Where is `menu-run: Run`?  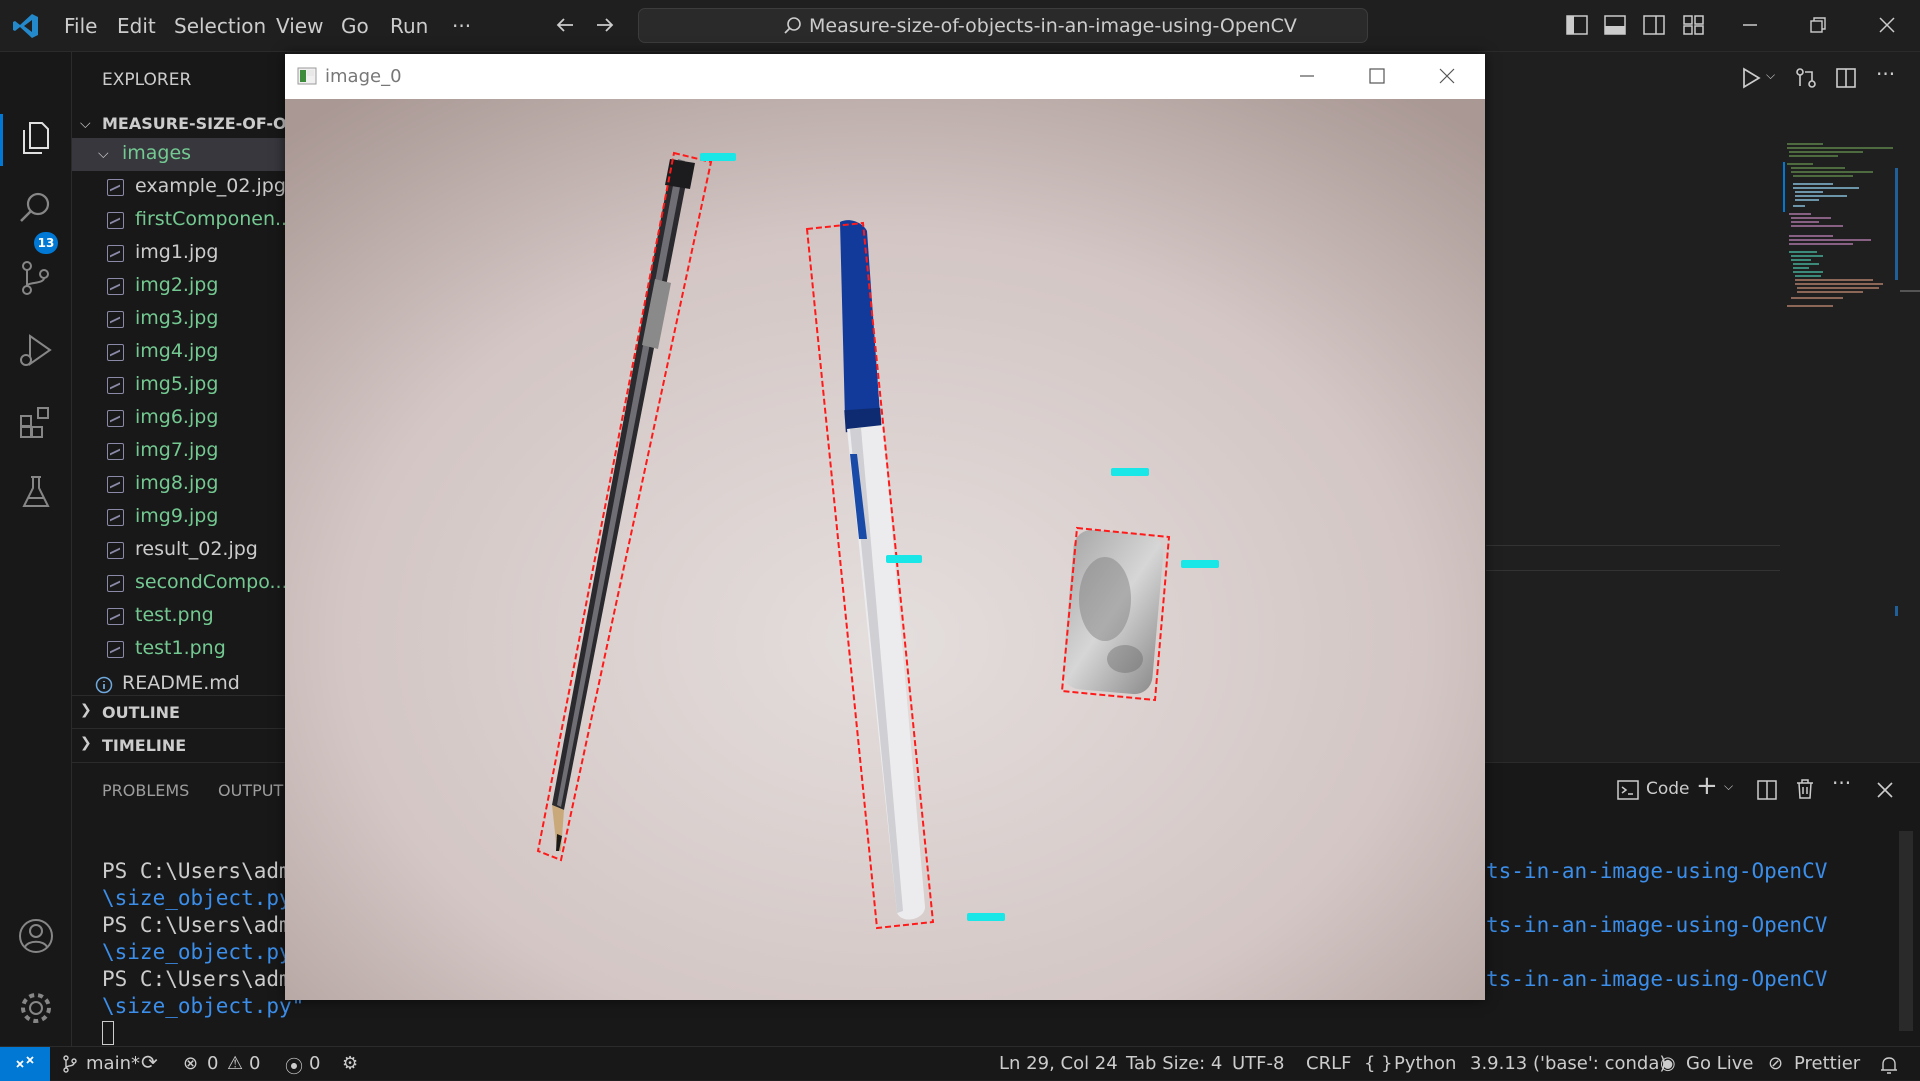 menu-run: Run is located at coordinates (409, 26).